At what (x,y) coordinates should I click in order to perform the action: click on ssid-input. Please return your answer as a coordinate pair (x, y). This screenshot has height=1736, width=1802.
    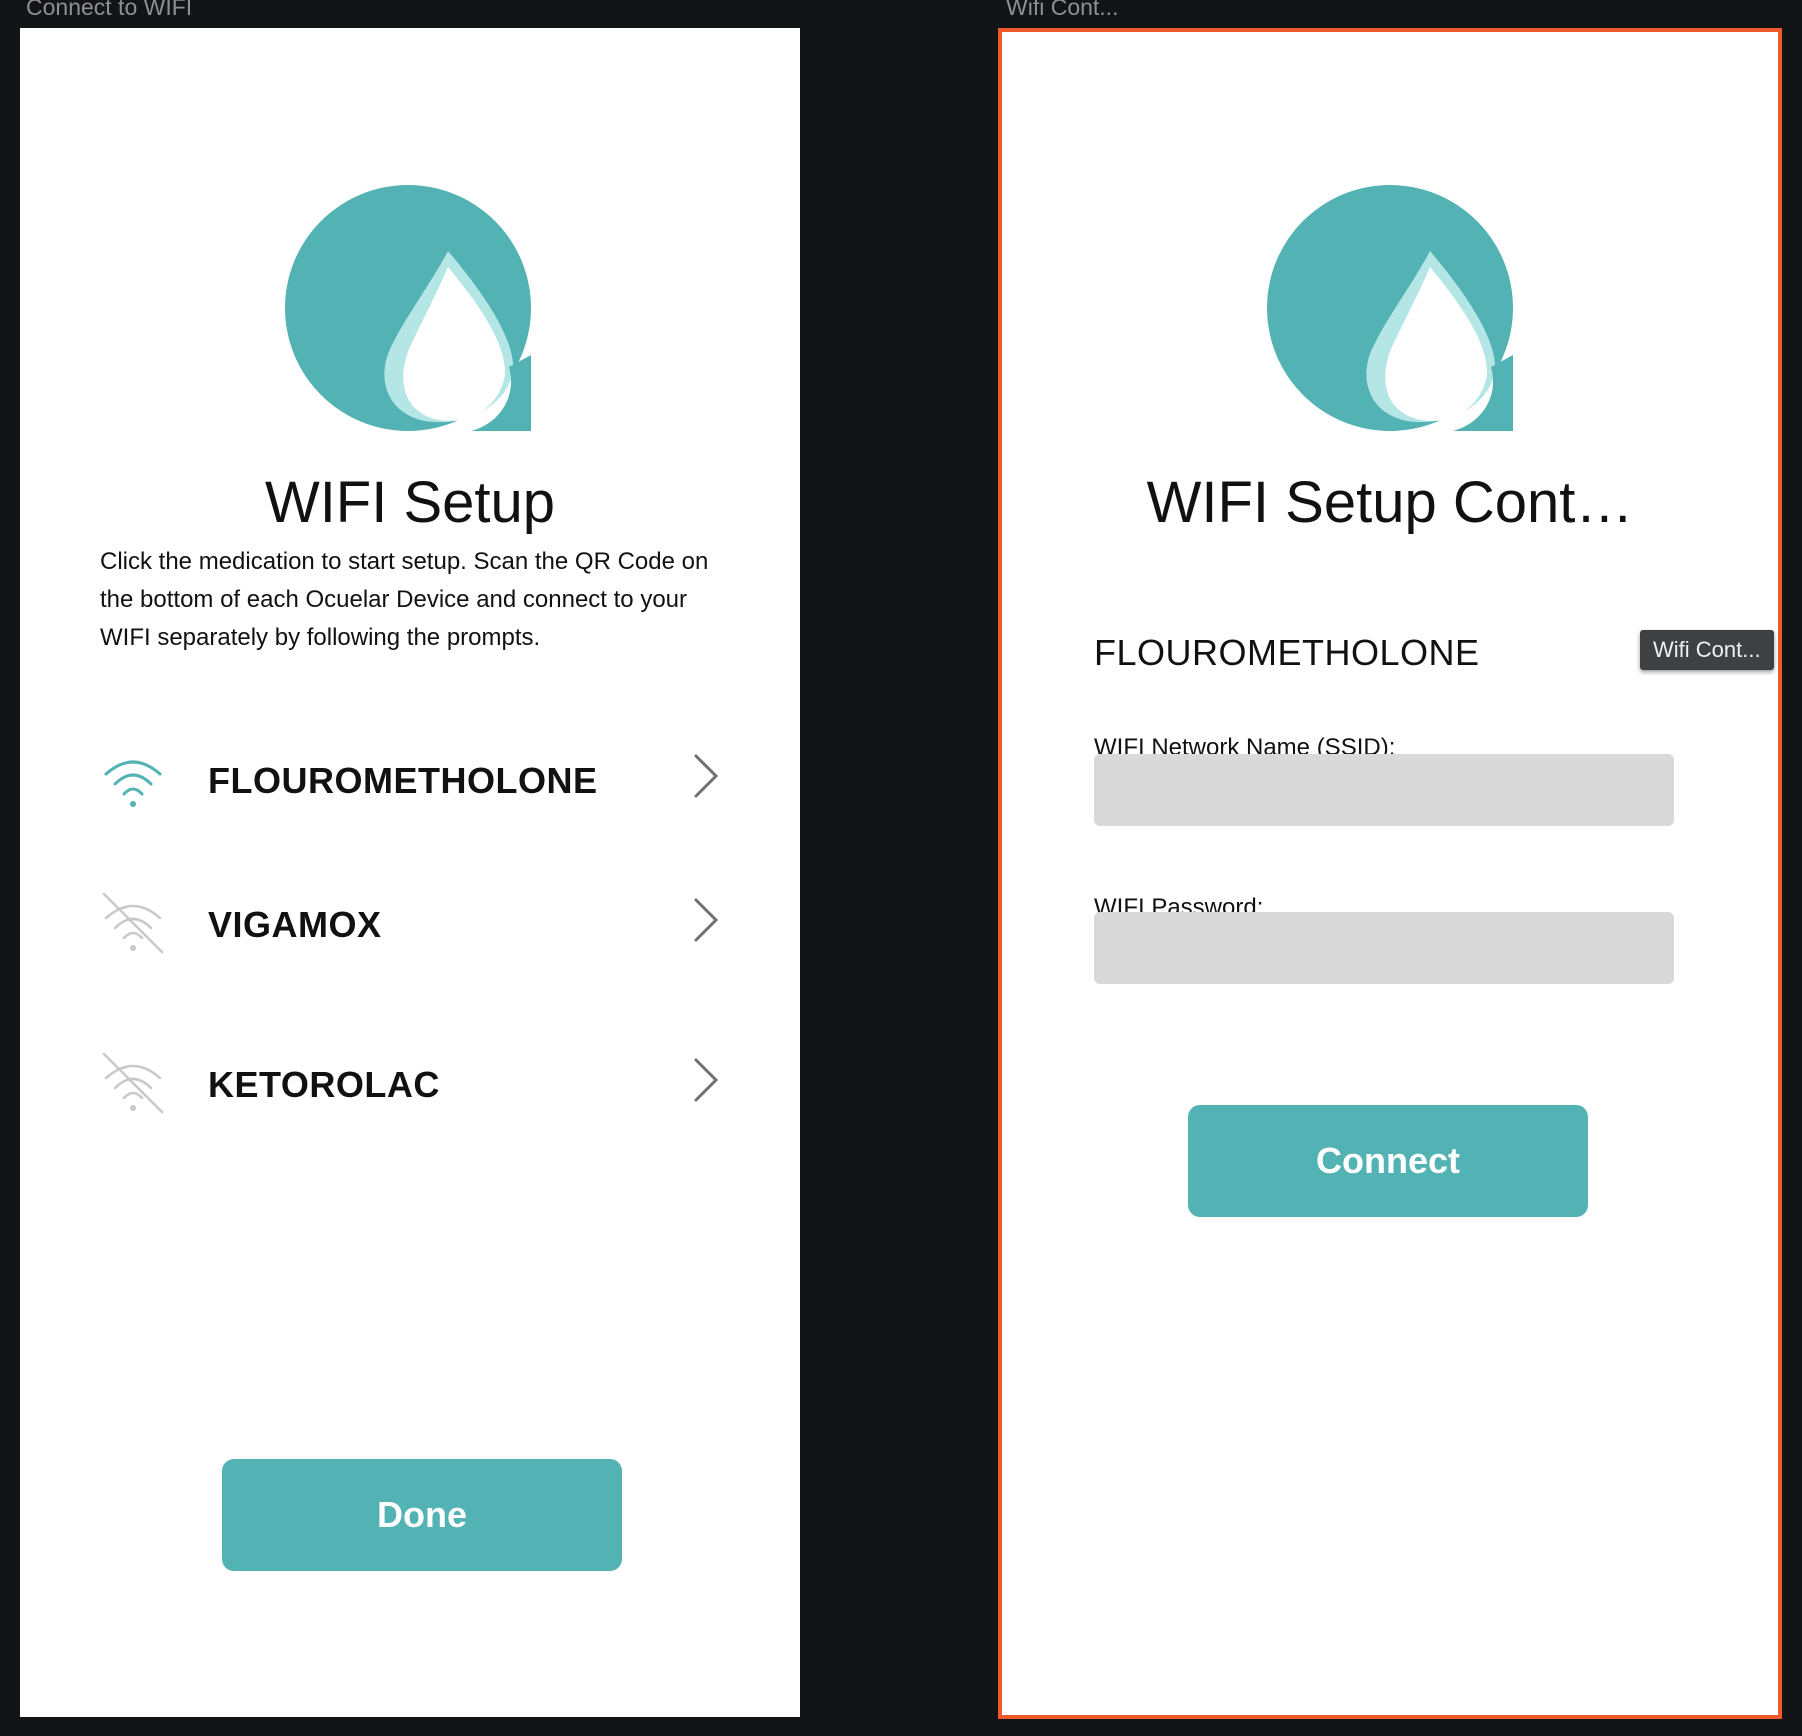
    Looking at the image, I should click on (1384, 790).